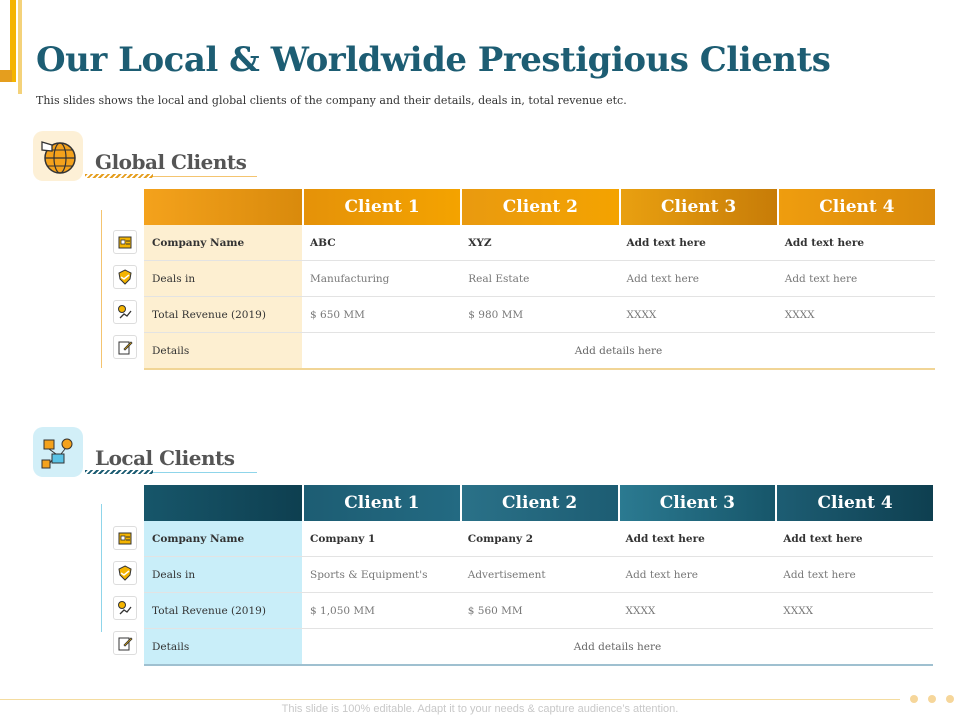 This screenshot has height=720, width=960. What do you see at coordinates (165, 458) in the screenshot?
I see `local-clients-title: Local Clients` at bounding box center [165, 458].